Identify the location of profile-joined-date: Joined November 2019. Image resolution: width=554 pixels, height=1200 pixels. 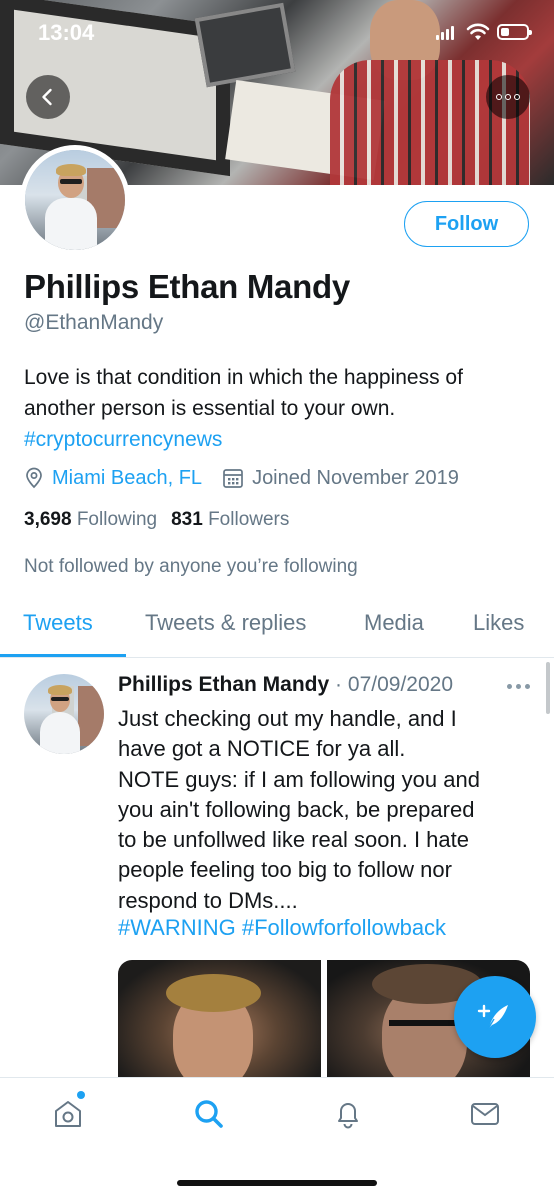
(355, 477).